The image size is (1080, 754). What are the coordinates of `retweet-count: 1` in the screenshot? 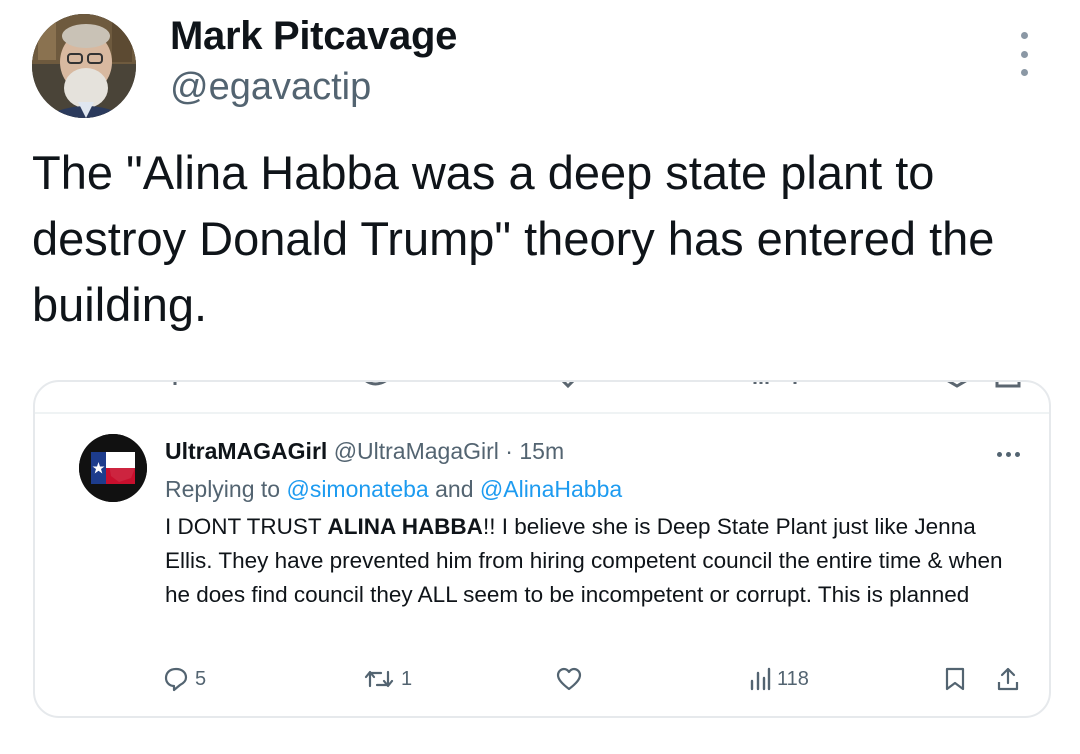 It's located at (407, 678).